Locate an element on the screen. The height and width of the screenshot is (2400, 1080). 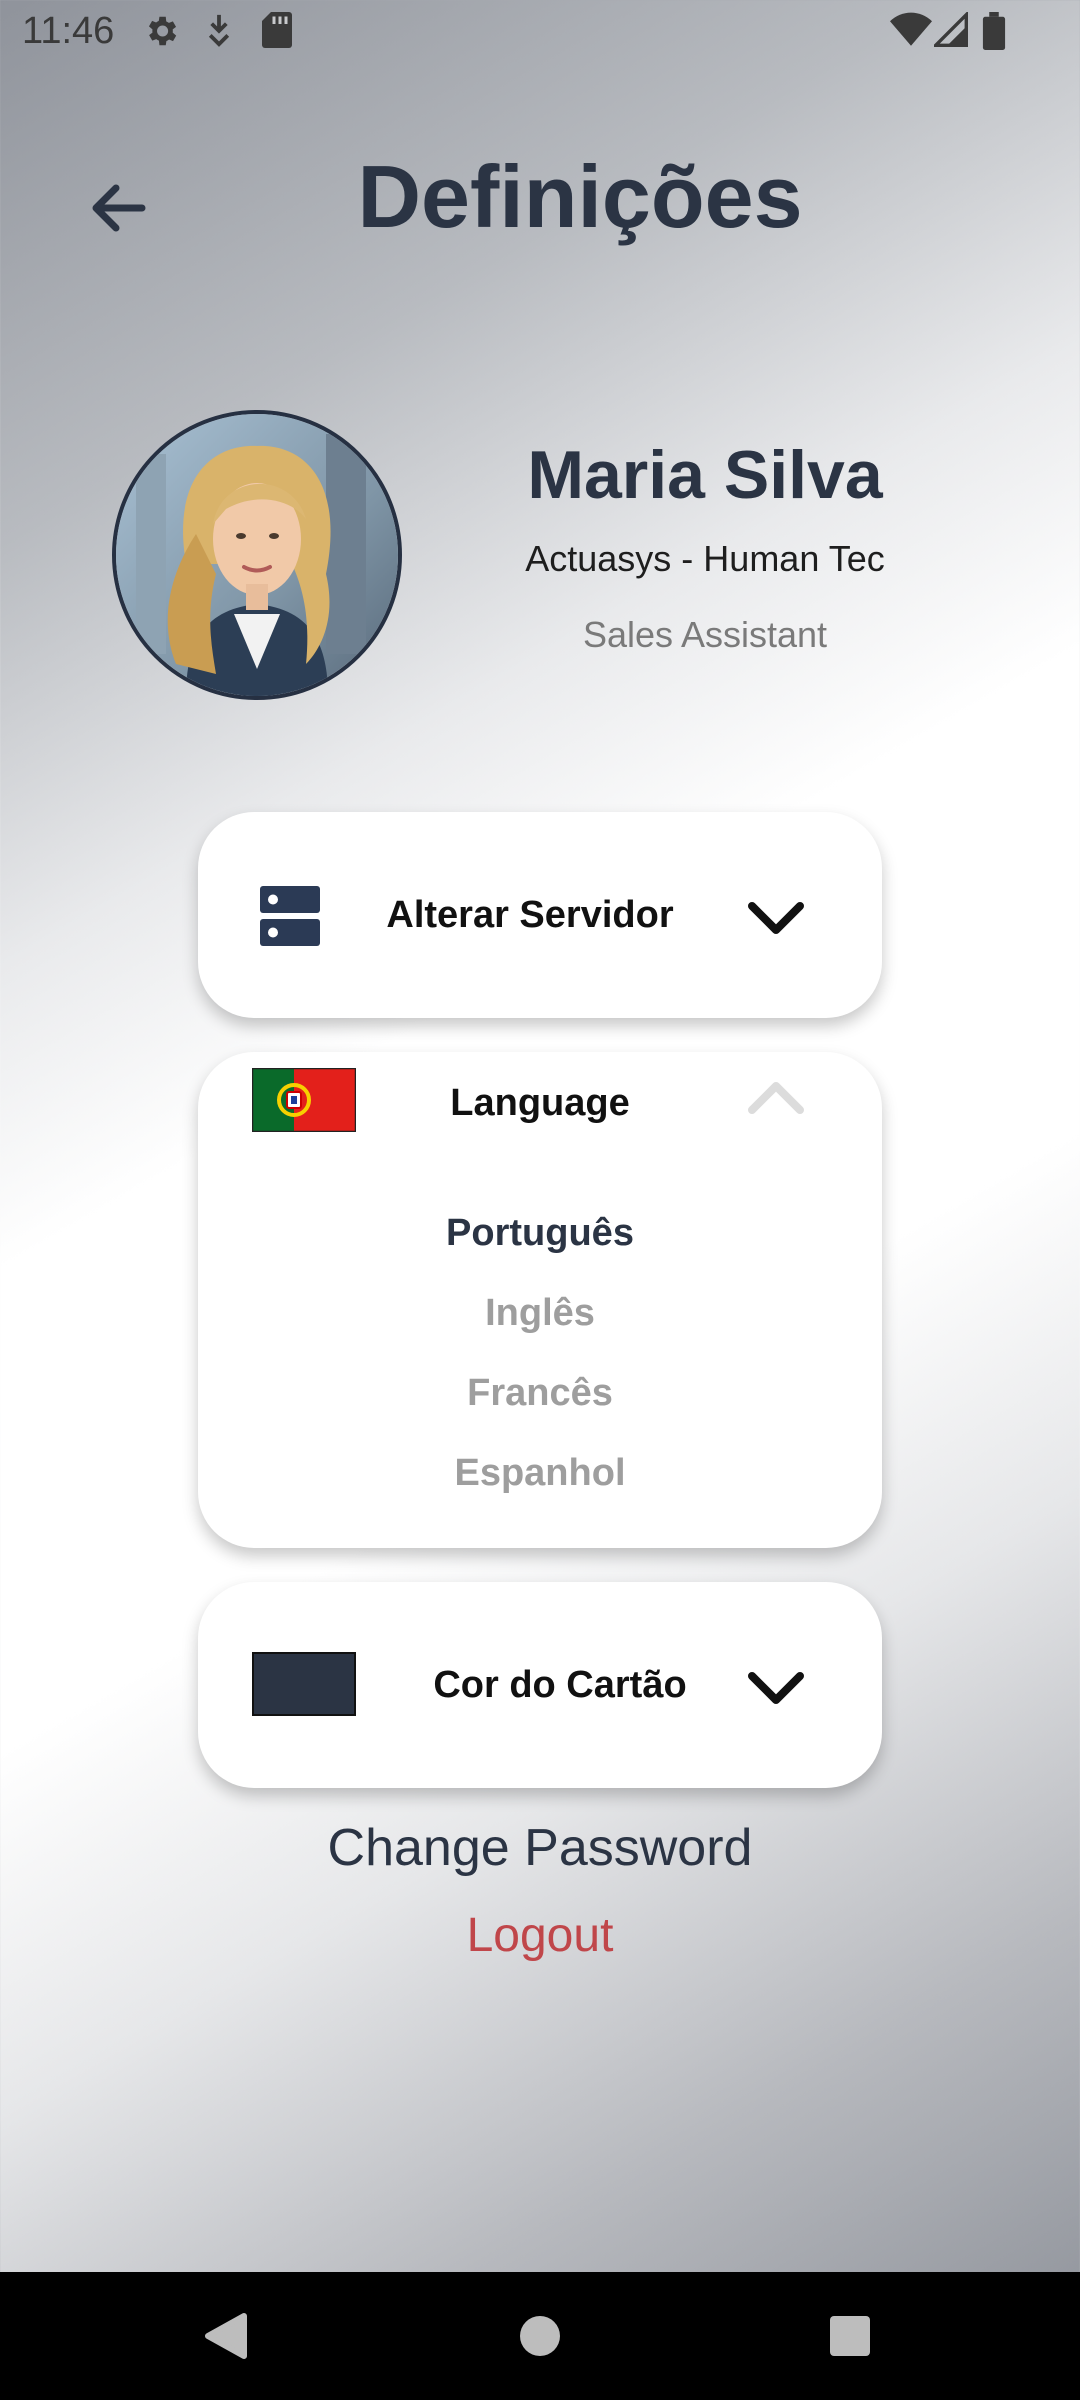
card-color-label: Cor do Cartão is located at coordinates (560, 1685).